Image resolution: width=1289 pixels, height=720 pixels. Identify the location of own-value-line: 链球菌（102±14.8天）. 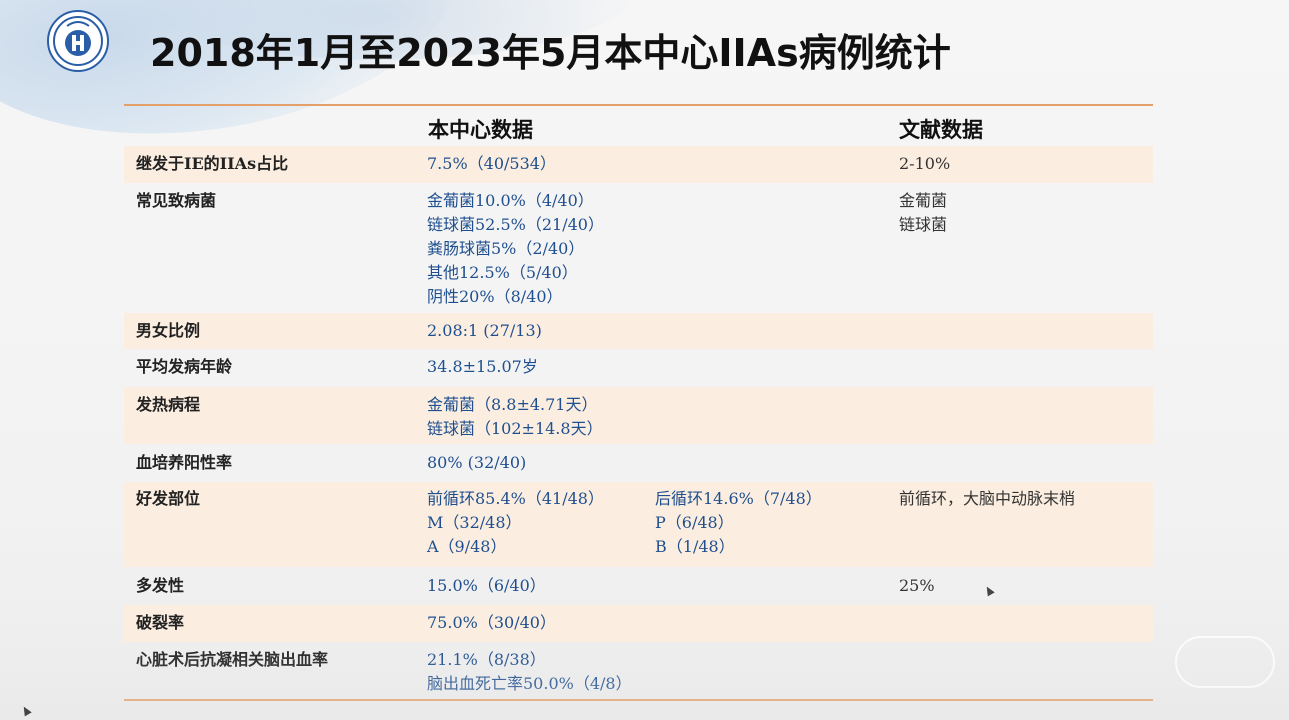
(515, 428).